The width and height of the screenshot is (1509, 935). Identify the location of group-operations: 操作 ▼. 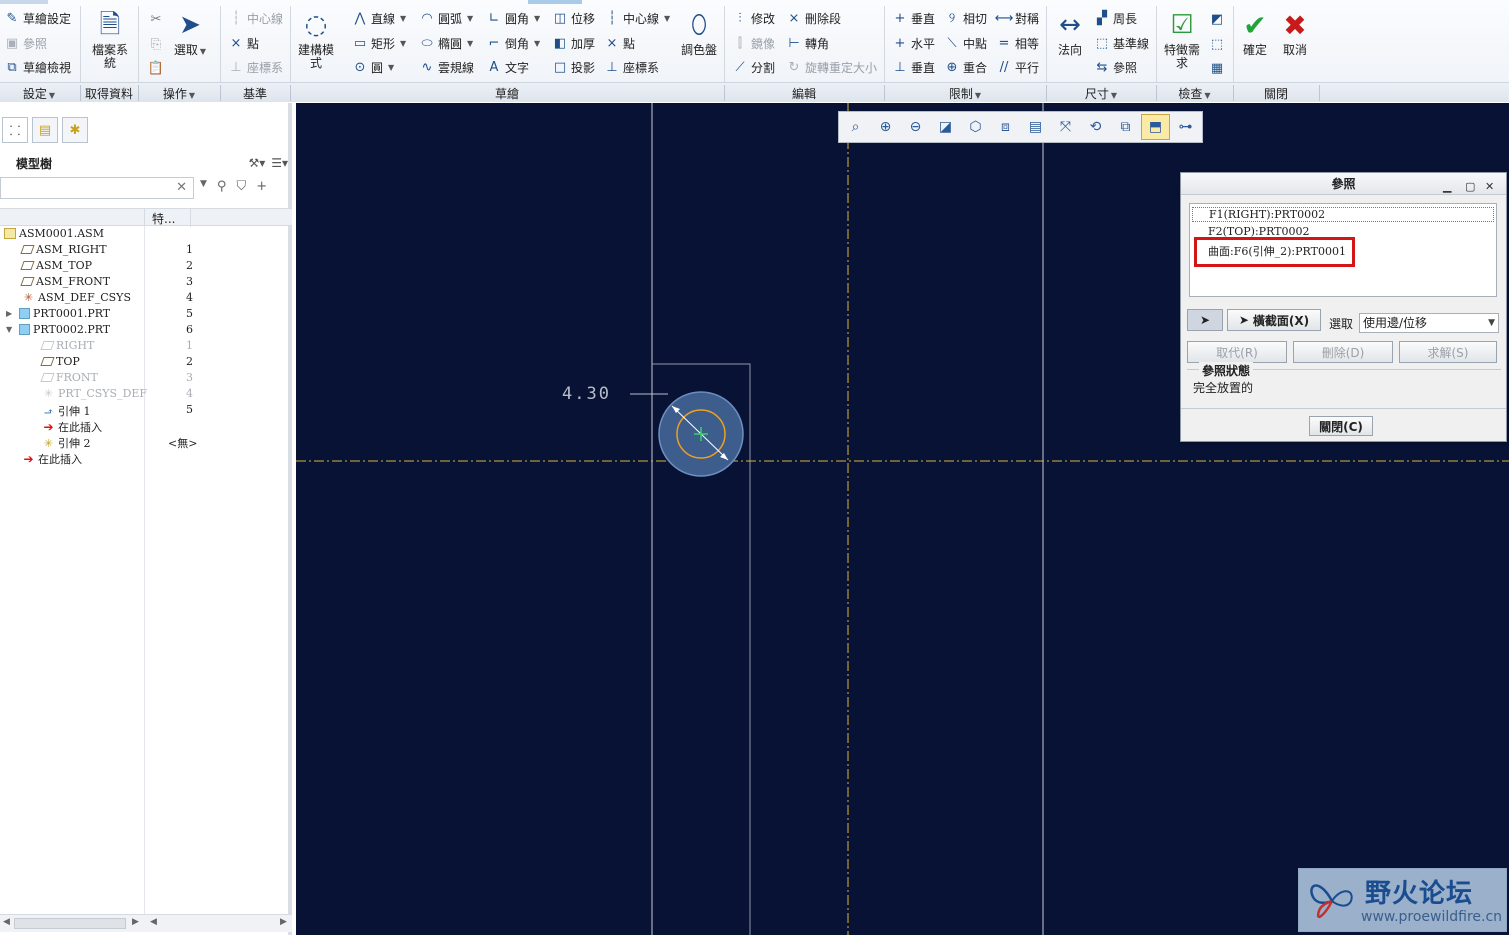
(179, 93).